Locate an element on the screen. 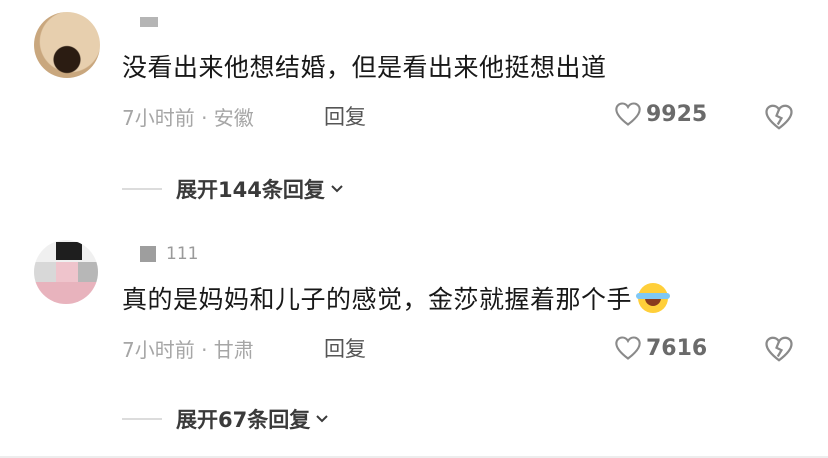 The image size is (828, 458). comment-meta: 7小时前 · 甘肃 is located at coordinates (188, 350).